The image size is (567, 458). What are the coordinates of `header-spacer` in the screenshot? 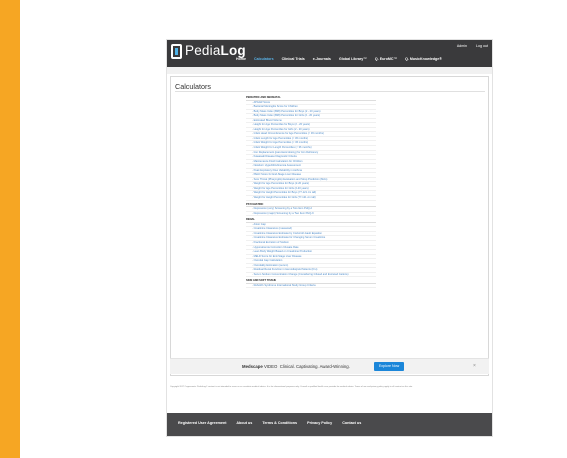 It's located at (329, 70).